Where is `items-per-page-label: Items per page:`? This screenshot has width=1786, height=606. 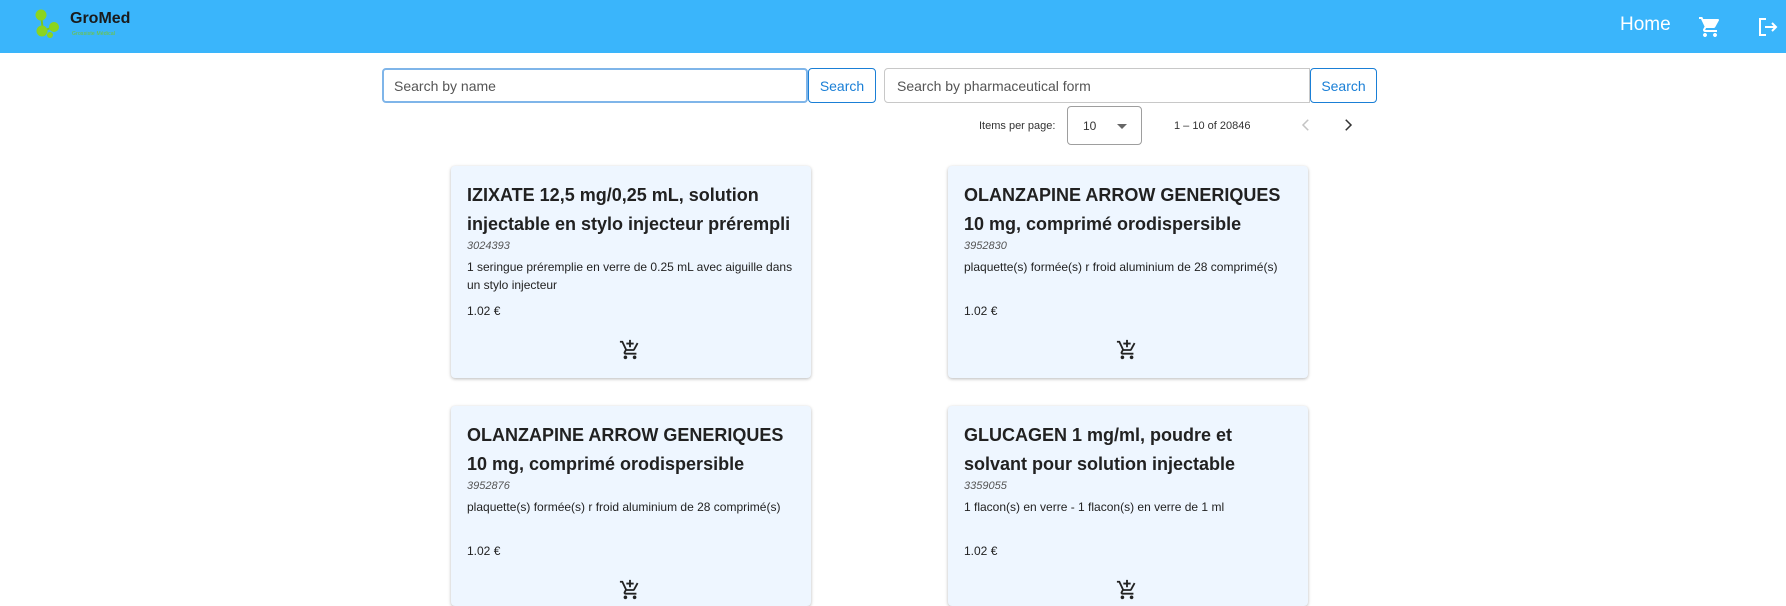 items-per-page-label: Items per page: is located at coordinates (1017, 126).